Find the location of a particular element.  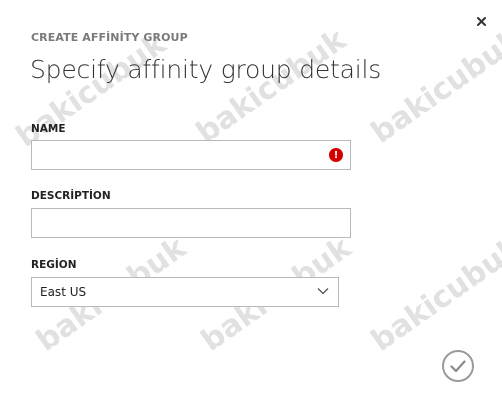

name-field-wrapper: ! is located at coordinates (191, 155).